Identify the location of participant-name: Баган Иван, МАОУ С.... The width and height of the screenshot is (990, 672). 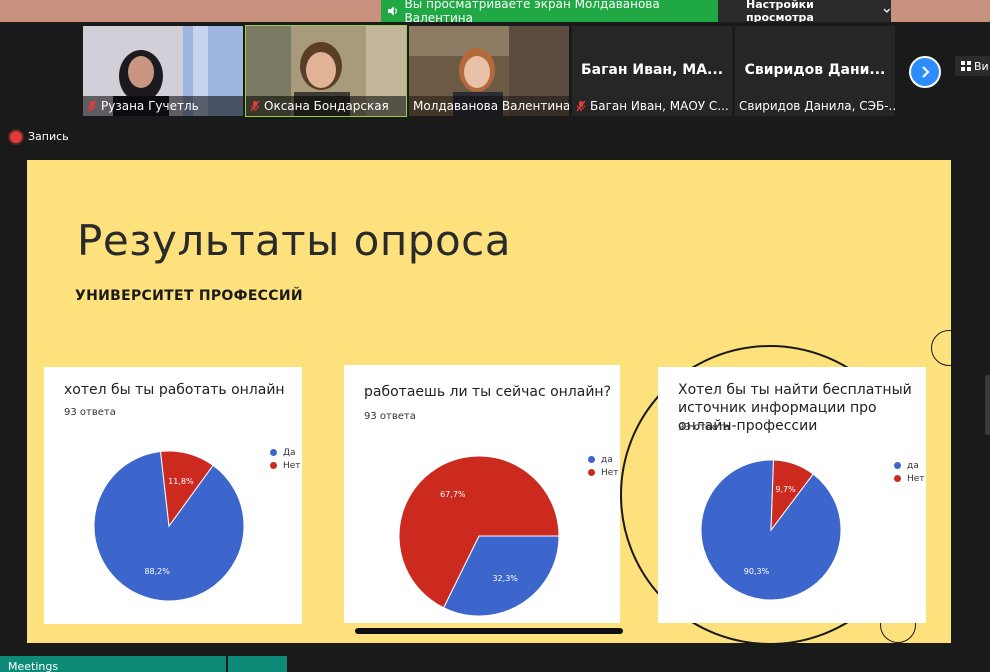
(659, 106).